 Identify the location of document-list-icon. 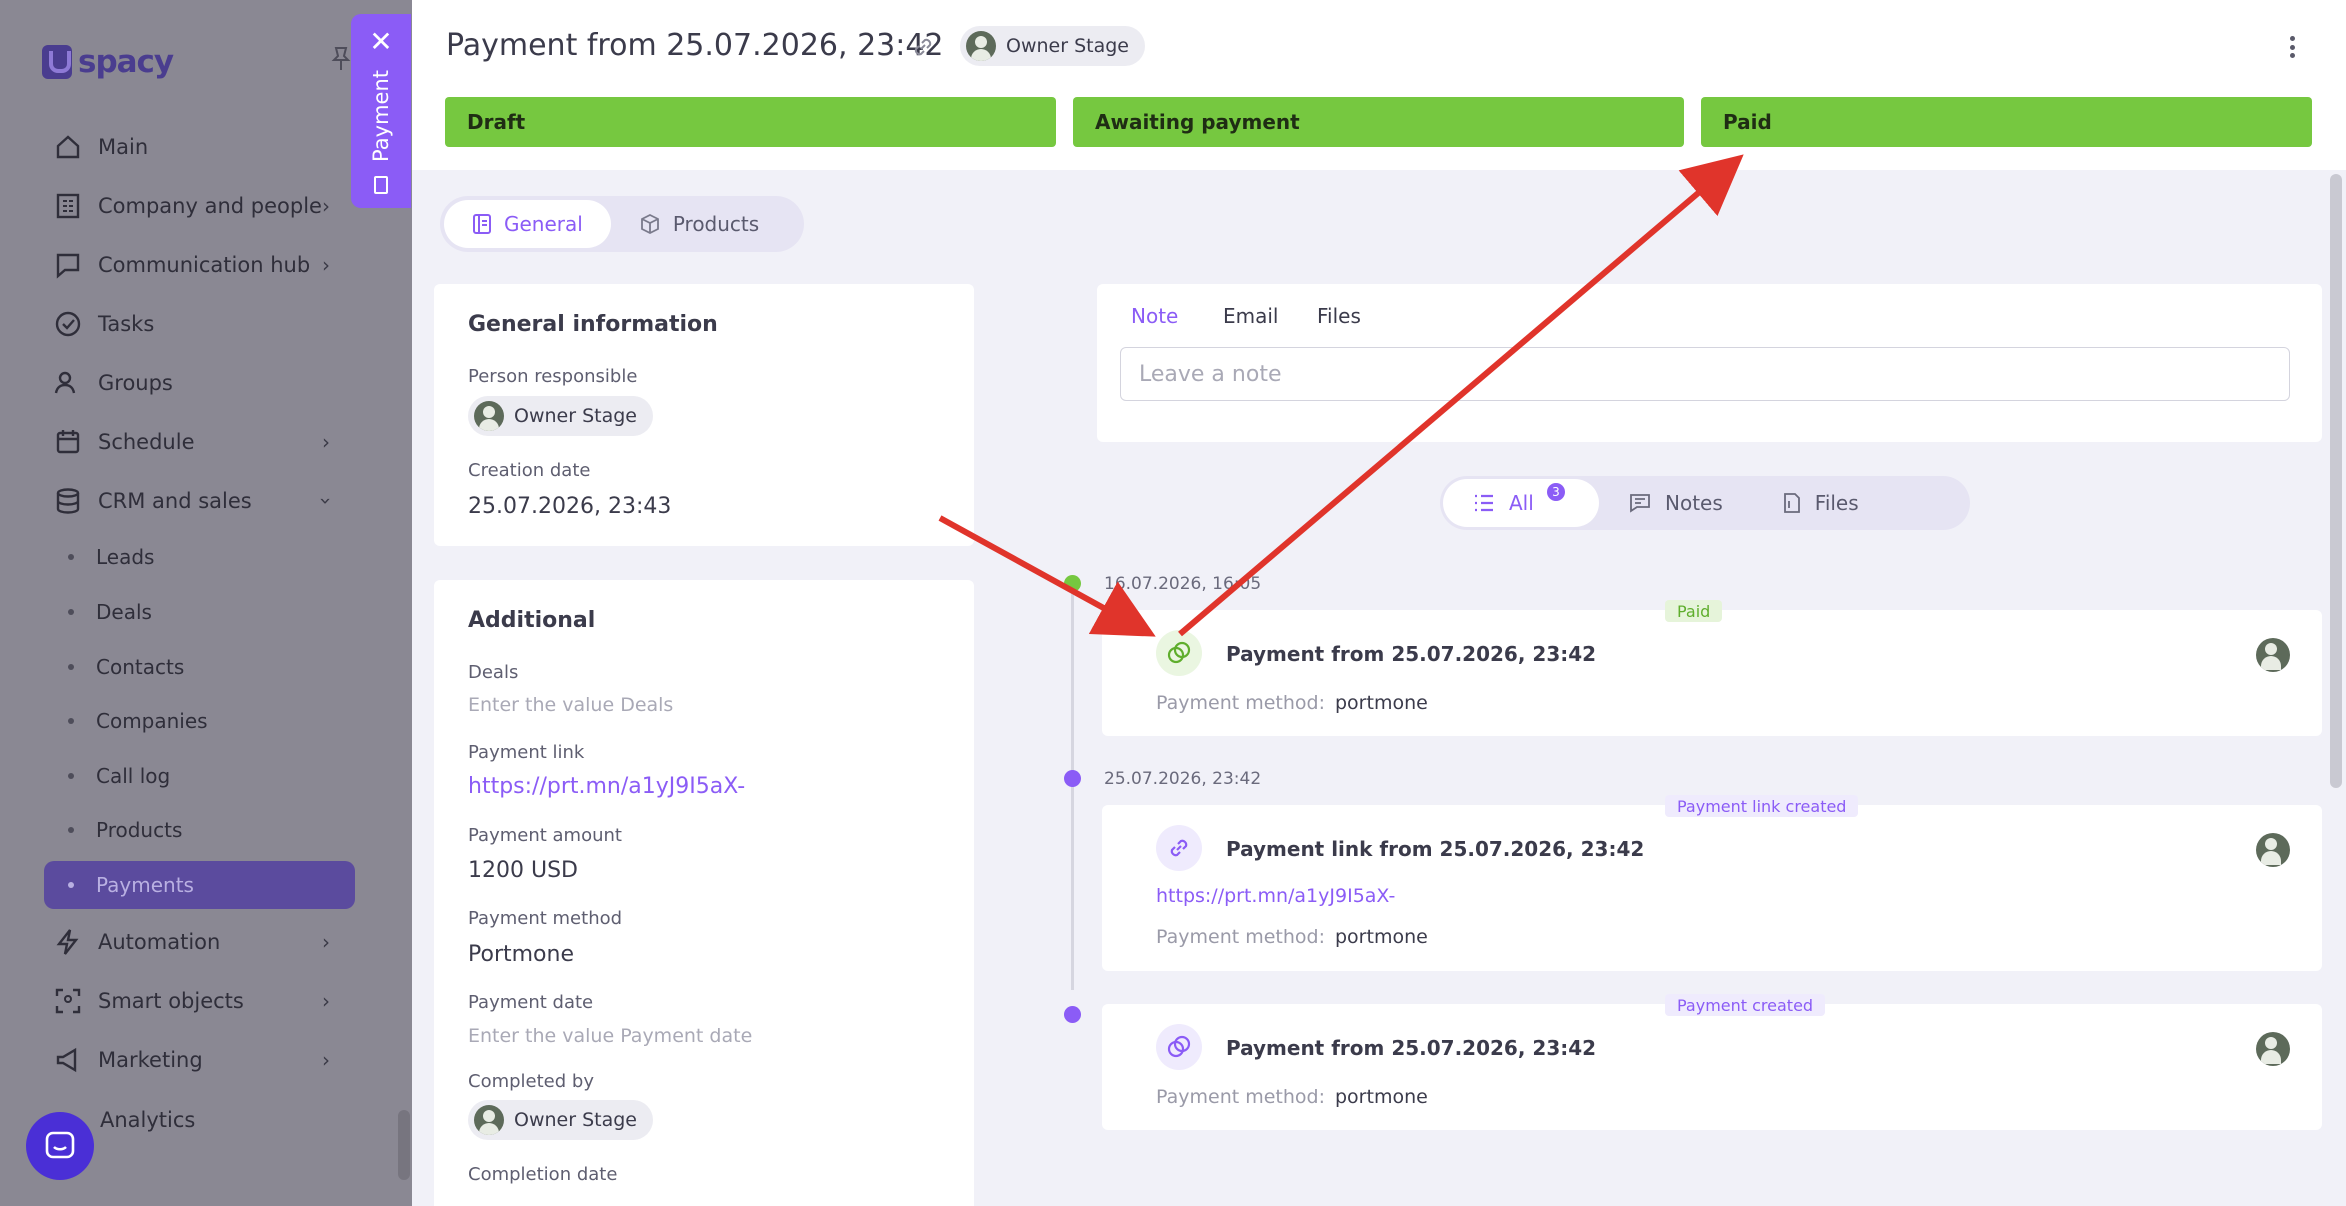
(482, 224).